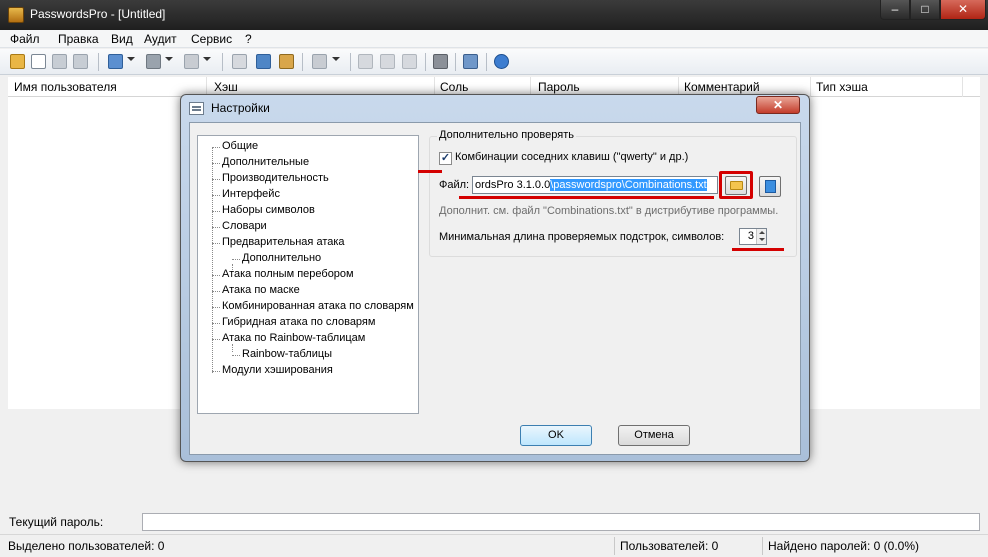 Image resolution: width=988 pixels, height=557 pixels. What do you see at coordinates (409, 61) in the screenshot?
I see `stop-icon` at bounding box center [409, 61].